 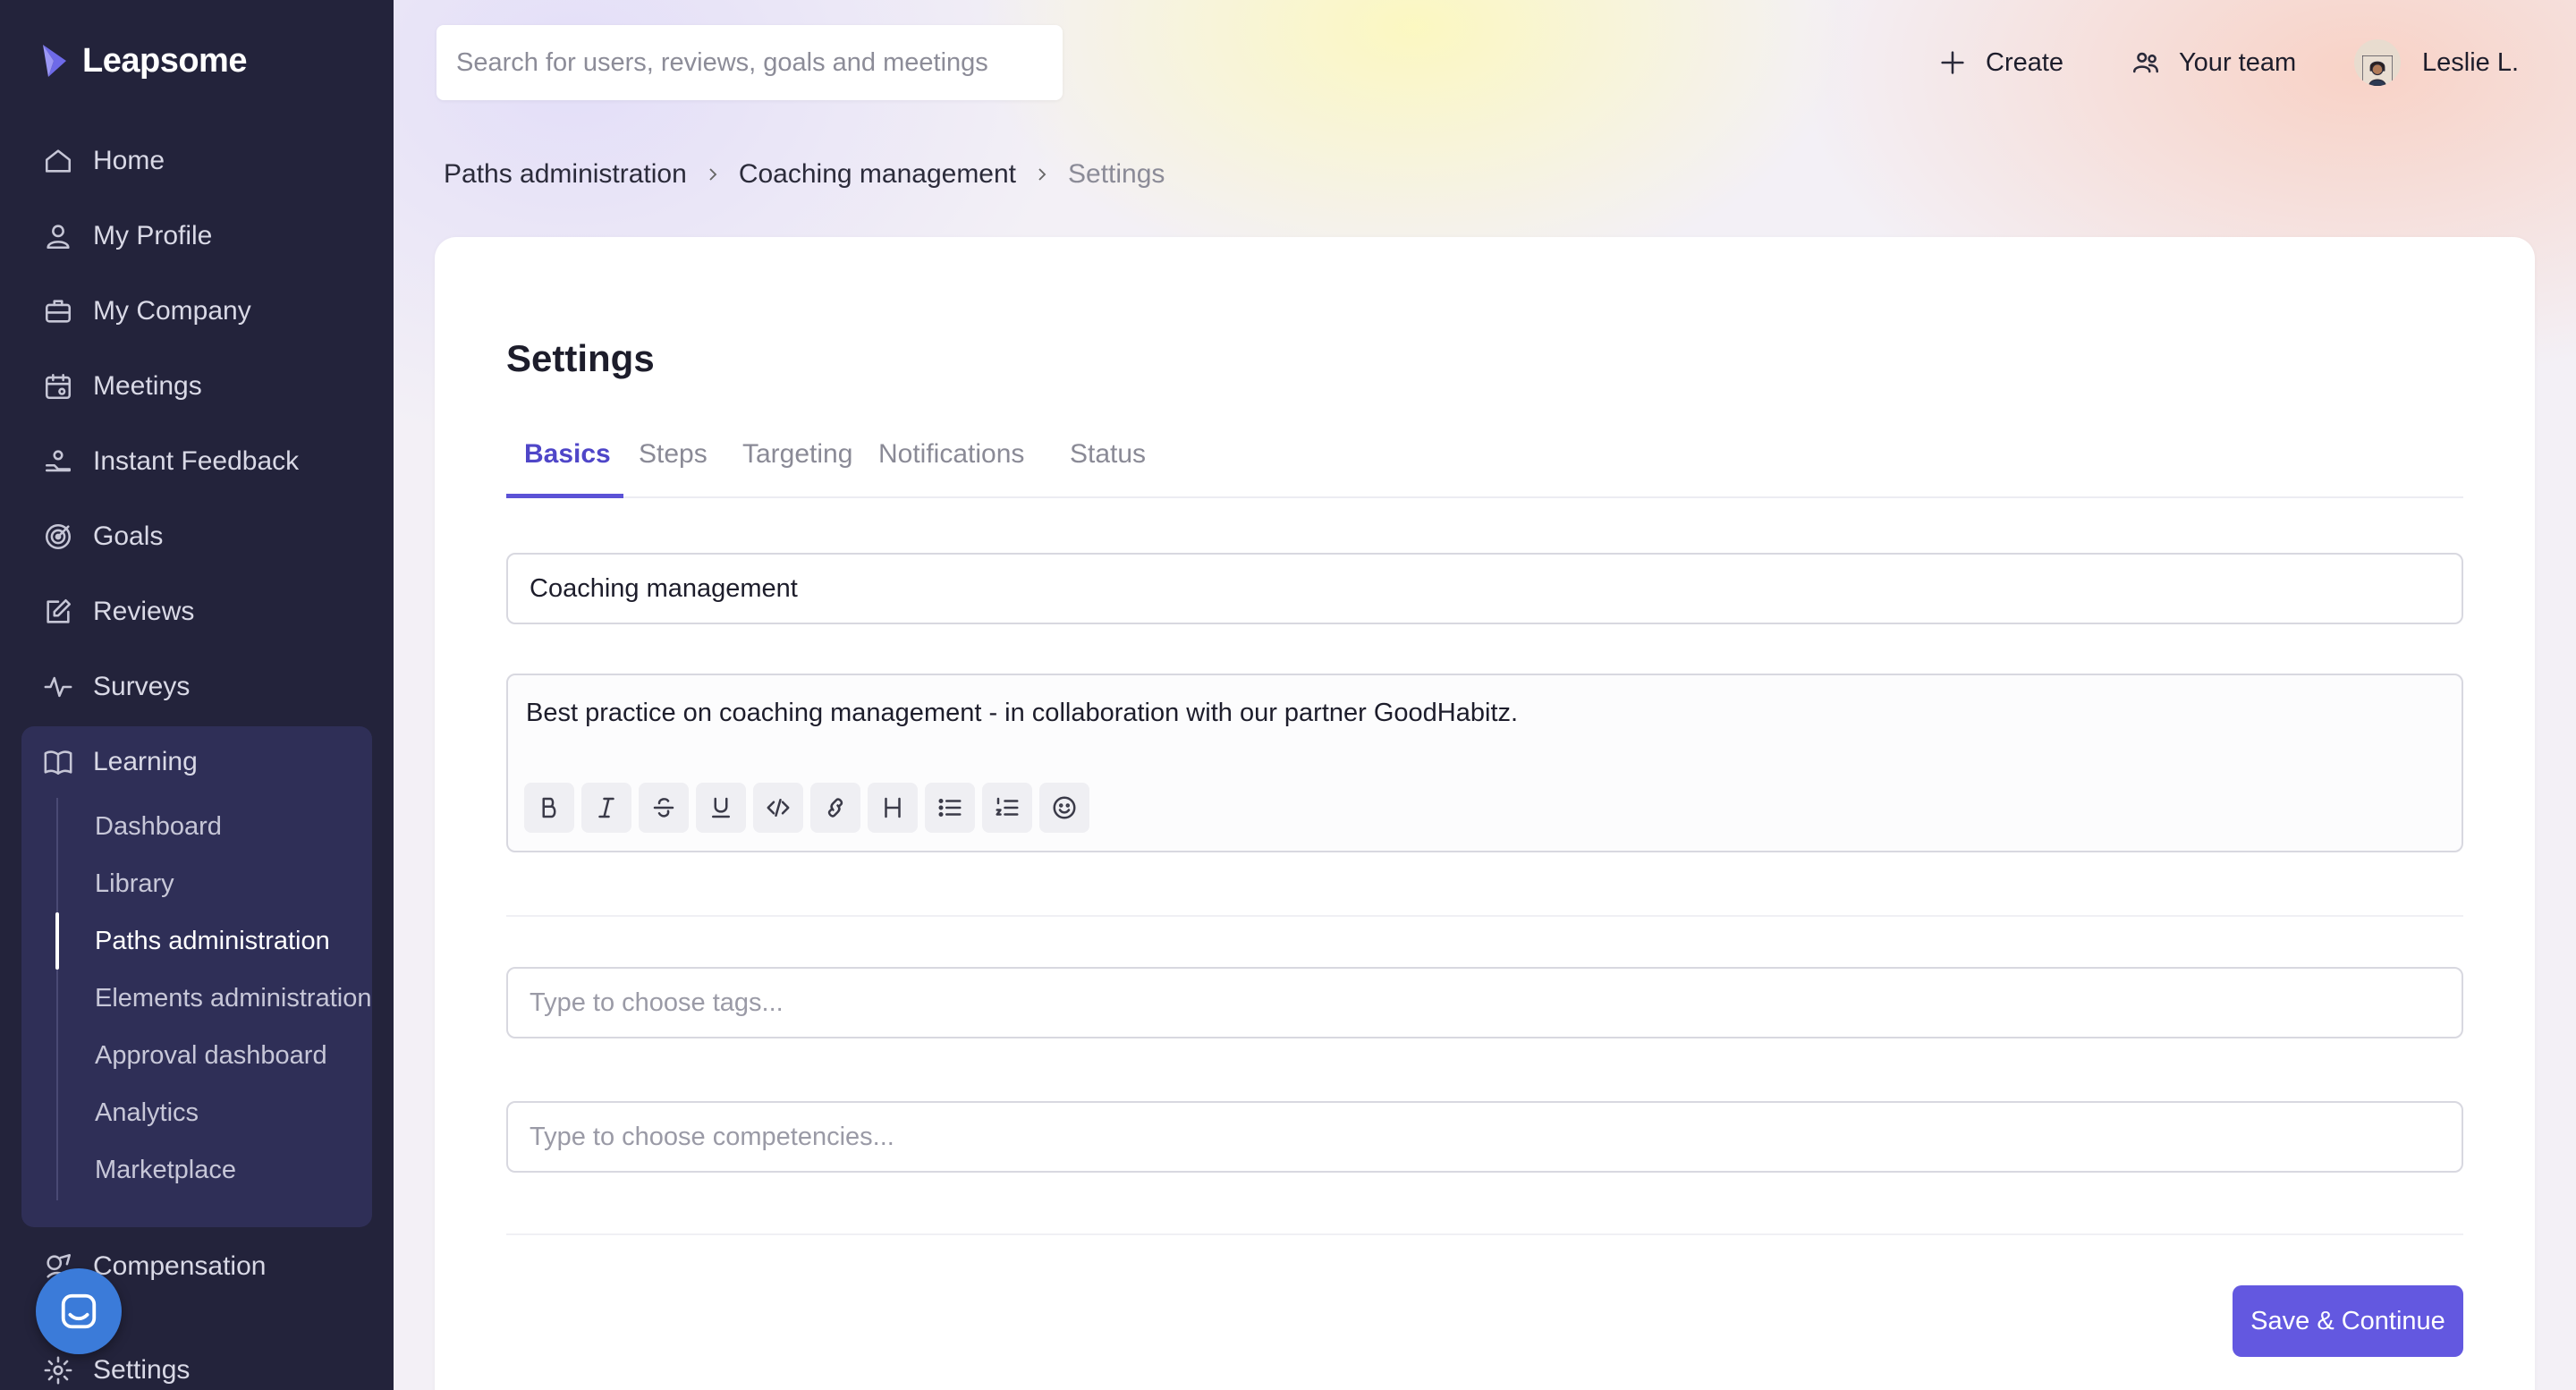 I want to click on heading-button, so click(x=893, y=808).